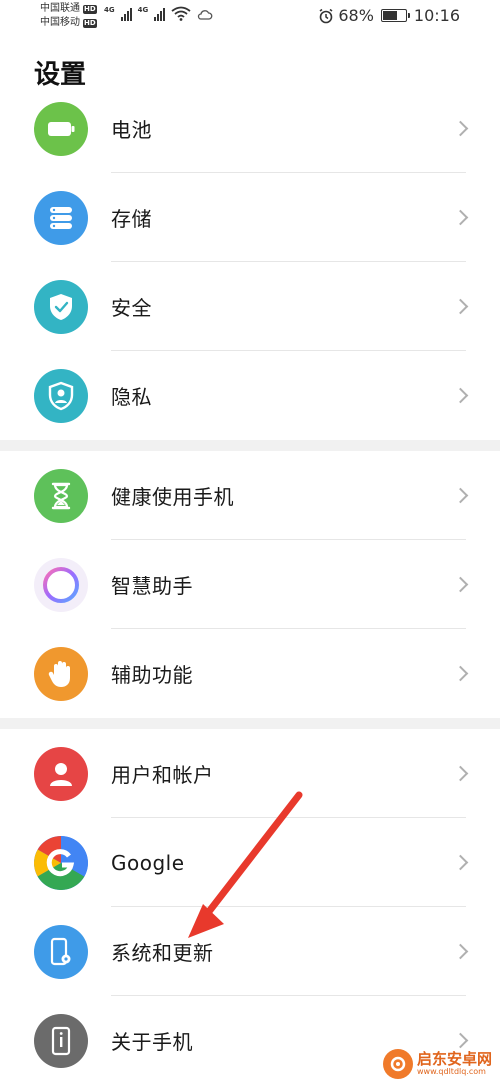  Describe the element at coordinates (68, 16) in the screenshot. I see `carrier-info: 中国联通 HD 中国移动 HD` at that location.